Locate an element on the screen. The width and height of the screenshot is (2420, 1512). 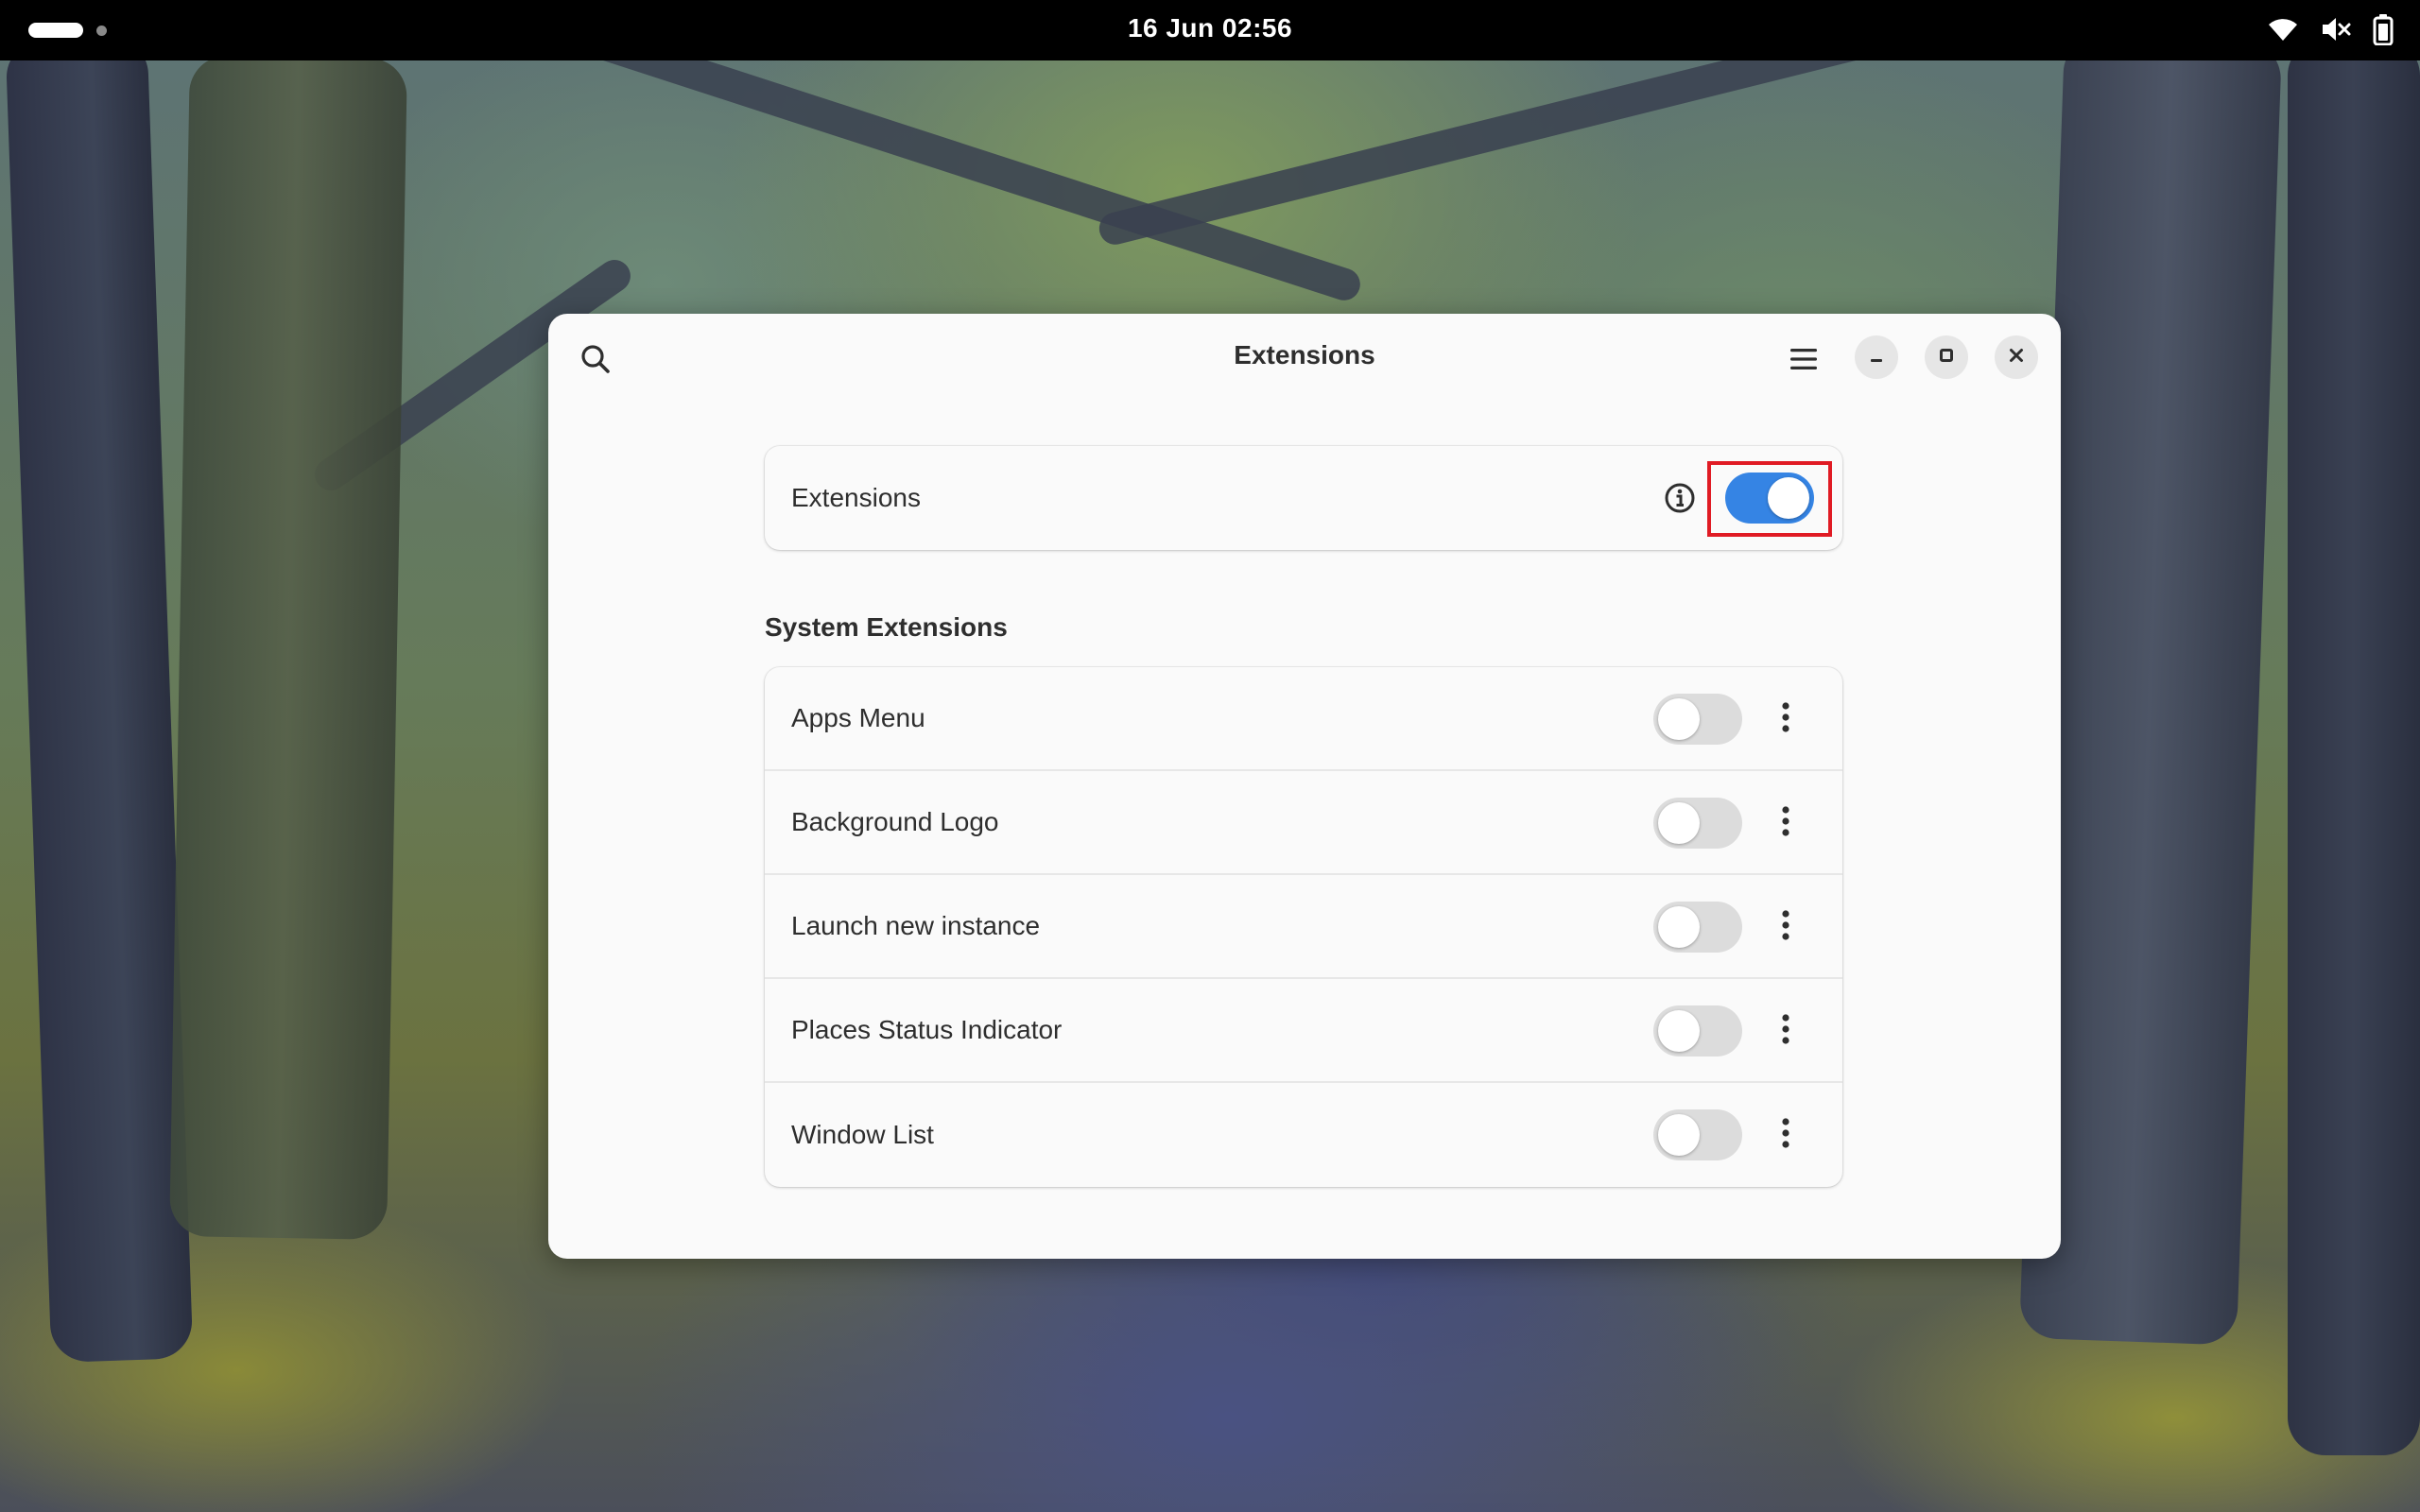
extensions-master-row: Extensions is located at coordinates (1303, 498).